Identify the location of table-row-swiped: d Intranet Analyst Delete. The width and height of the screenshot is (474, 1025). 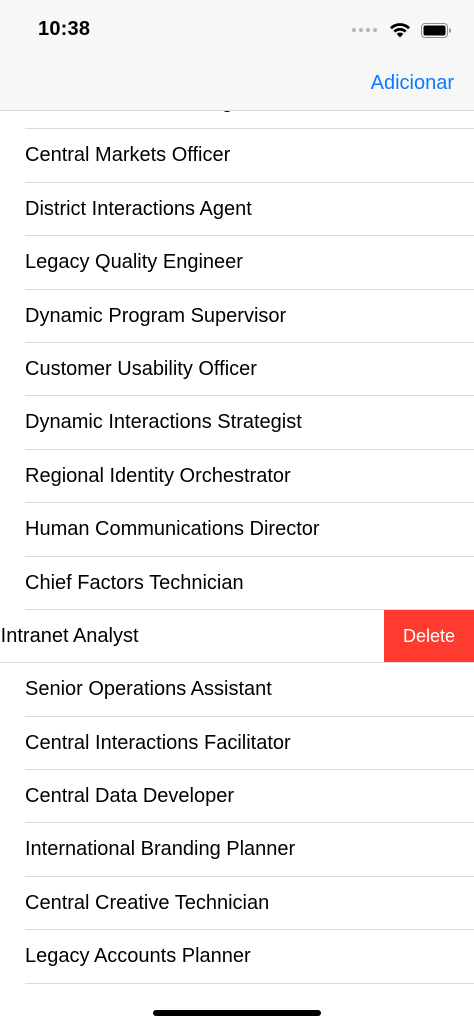
(237, 636).